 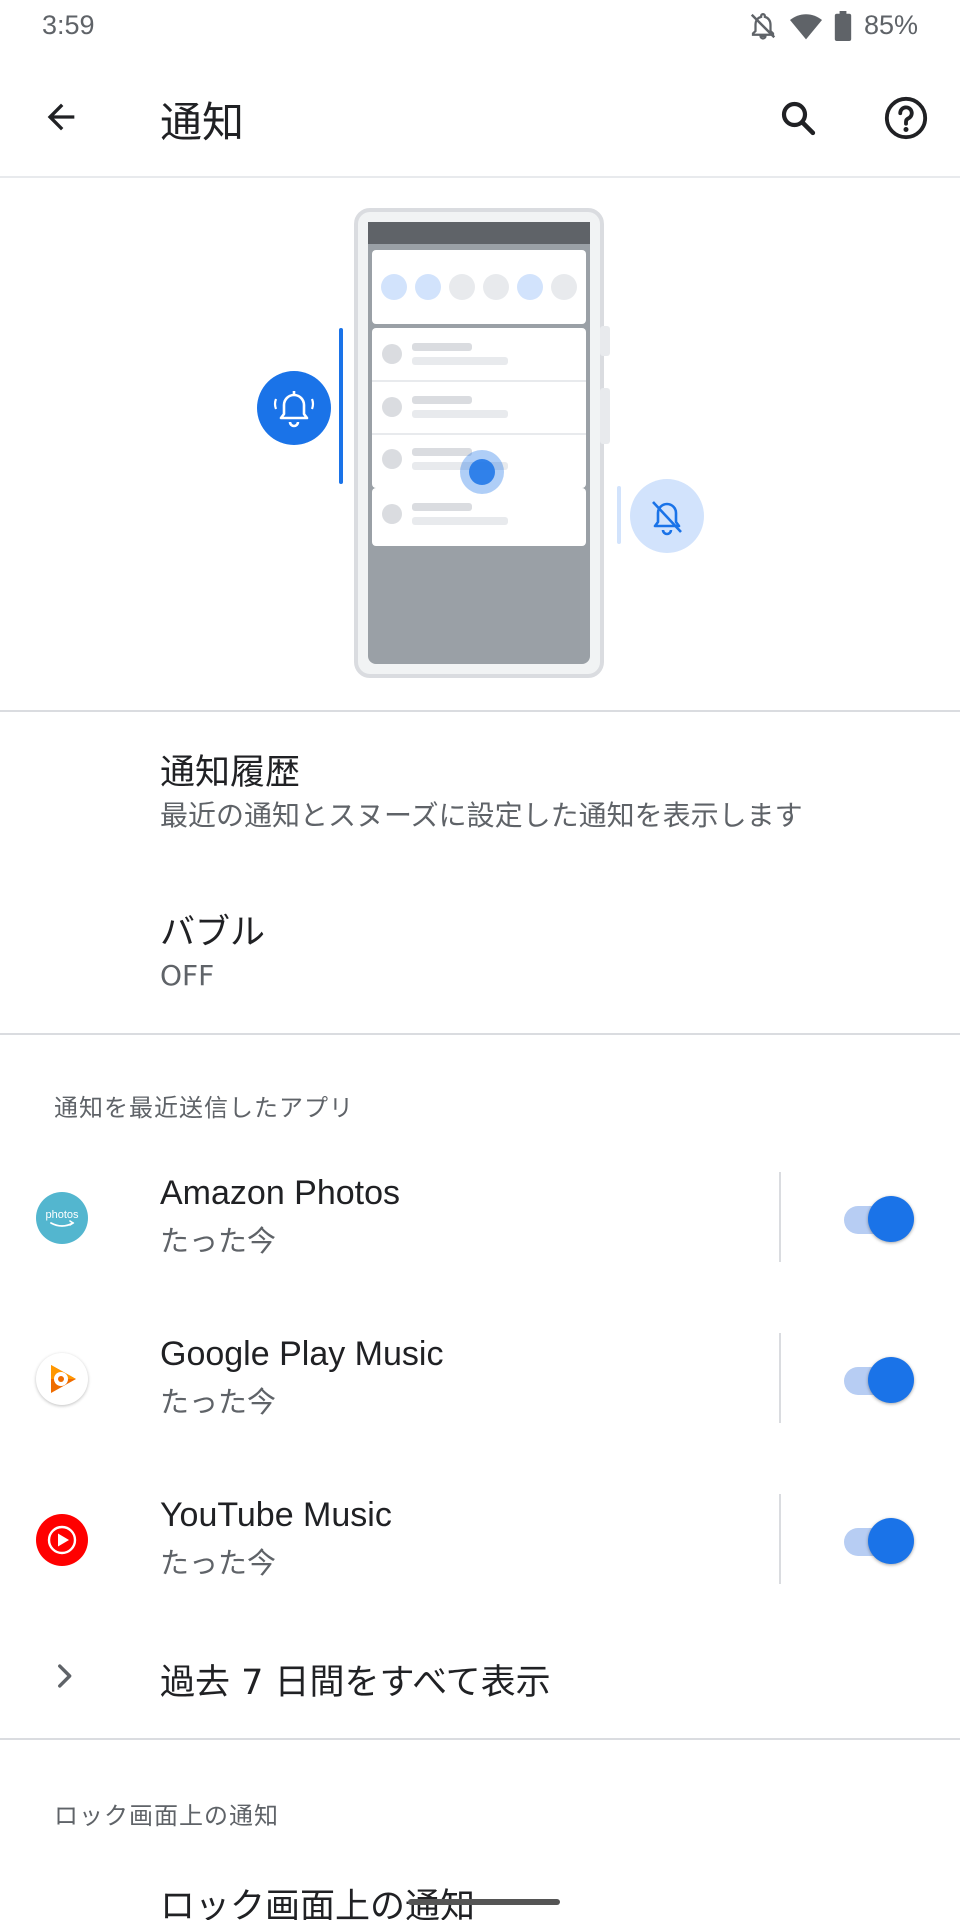 I want to click on app-row-google-play-music: Google Play Music たった今, so click(x=480, y=1376).